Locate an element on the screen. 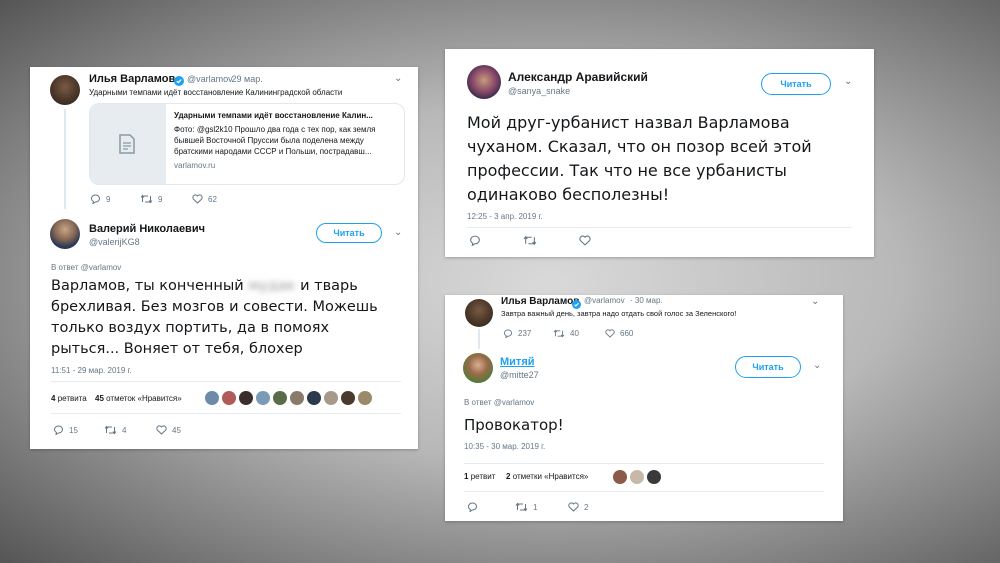 This screenshot has height=563, width=1000. likers-avatars is located at coordinates (638, 477).